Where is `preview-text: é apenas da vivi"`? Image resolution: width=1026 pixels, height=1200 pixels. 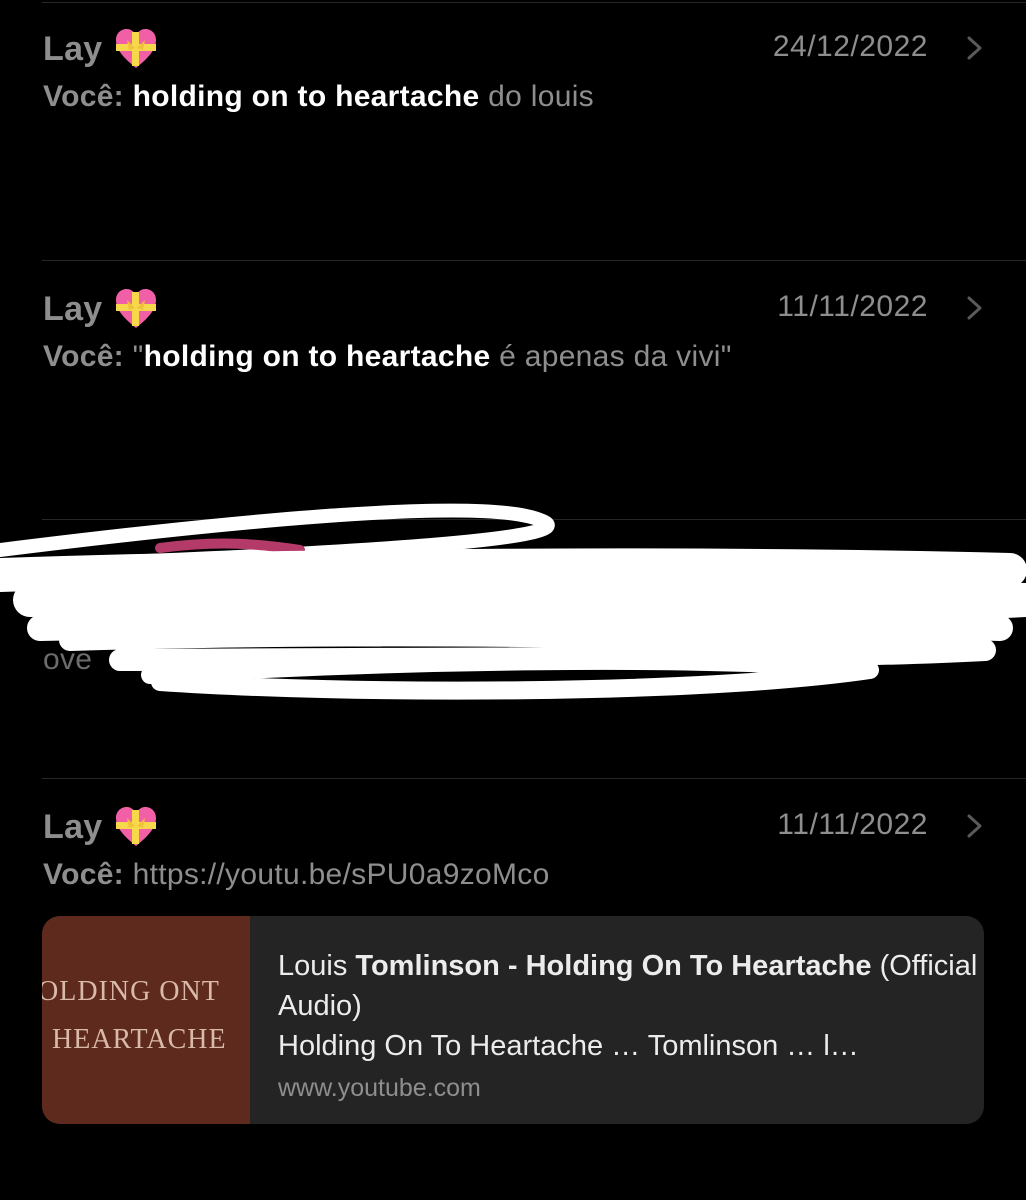 preview-text: é apenas da vivi" is located at coordinates (611, 356).